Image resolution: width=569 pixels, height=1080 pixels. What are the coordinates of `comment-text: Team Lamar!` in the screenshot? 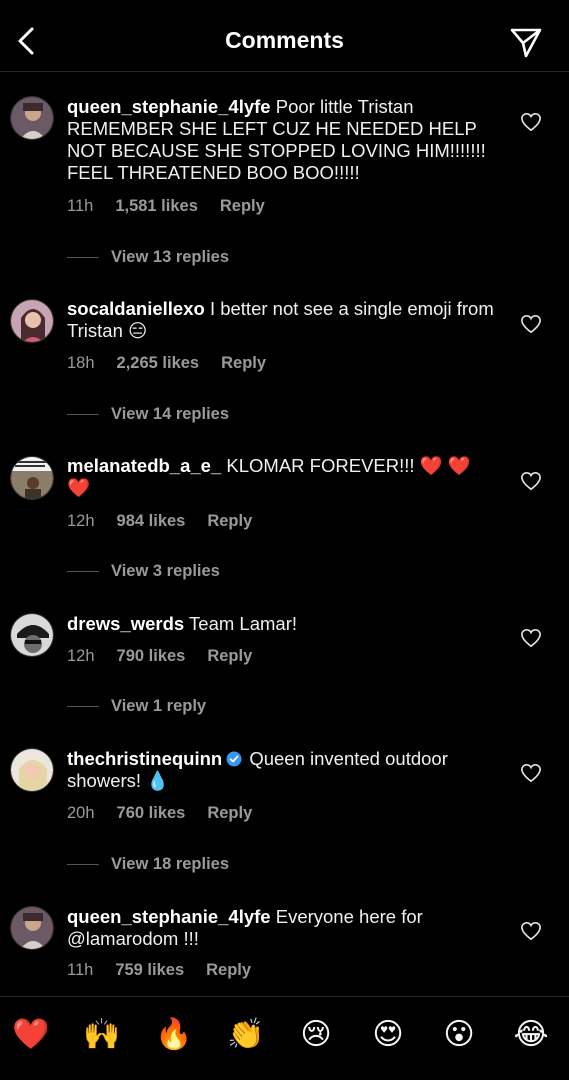 It's located at (243, 623).